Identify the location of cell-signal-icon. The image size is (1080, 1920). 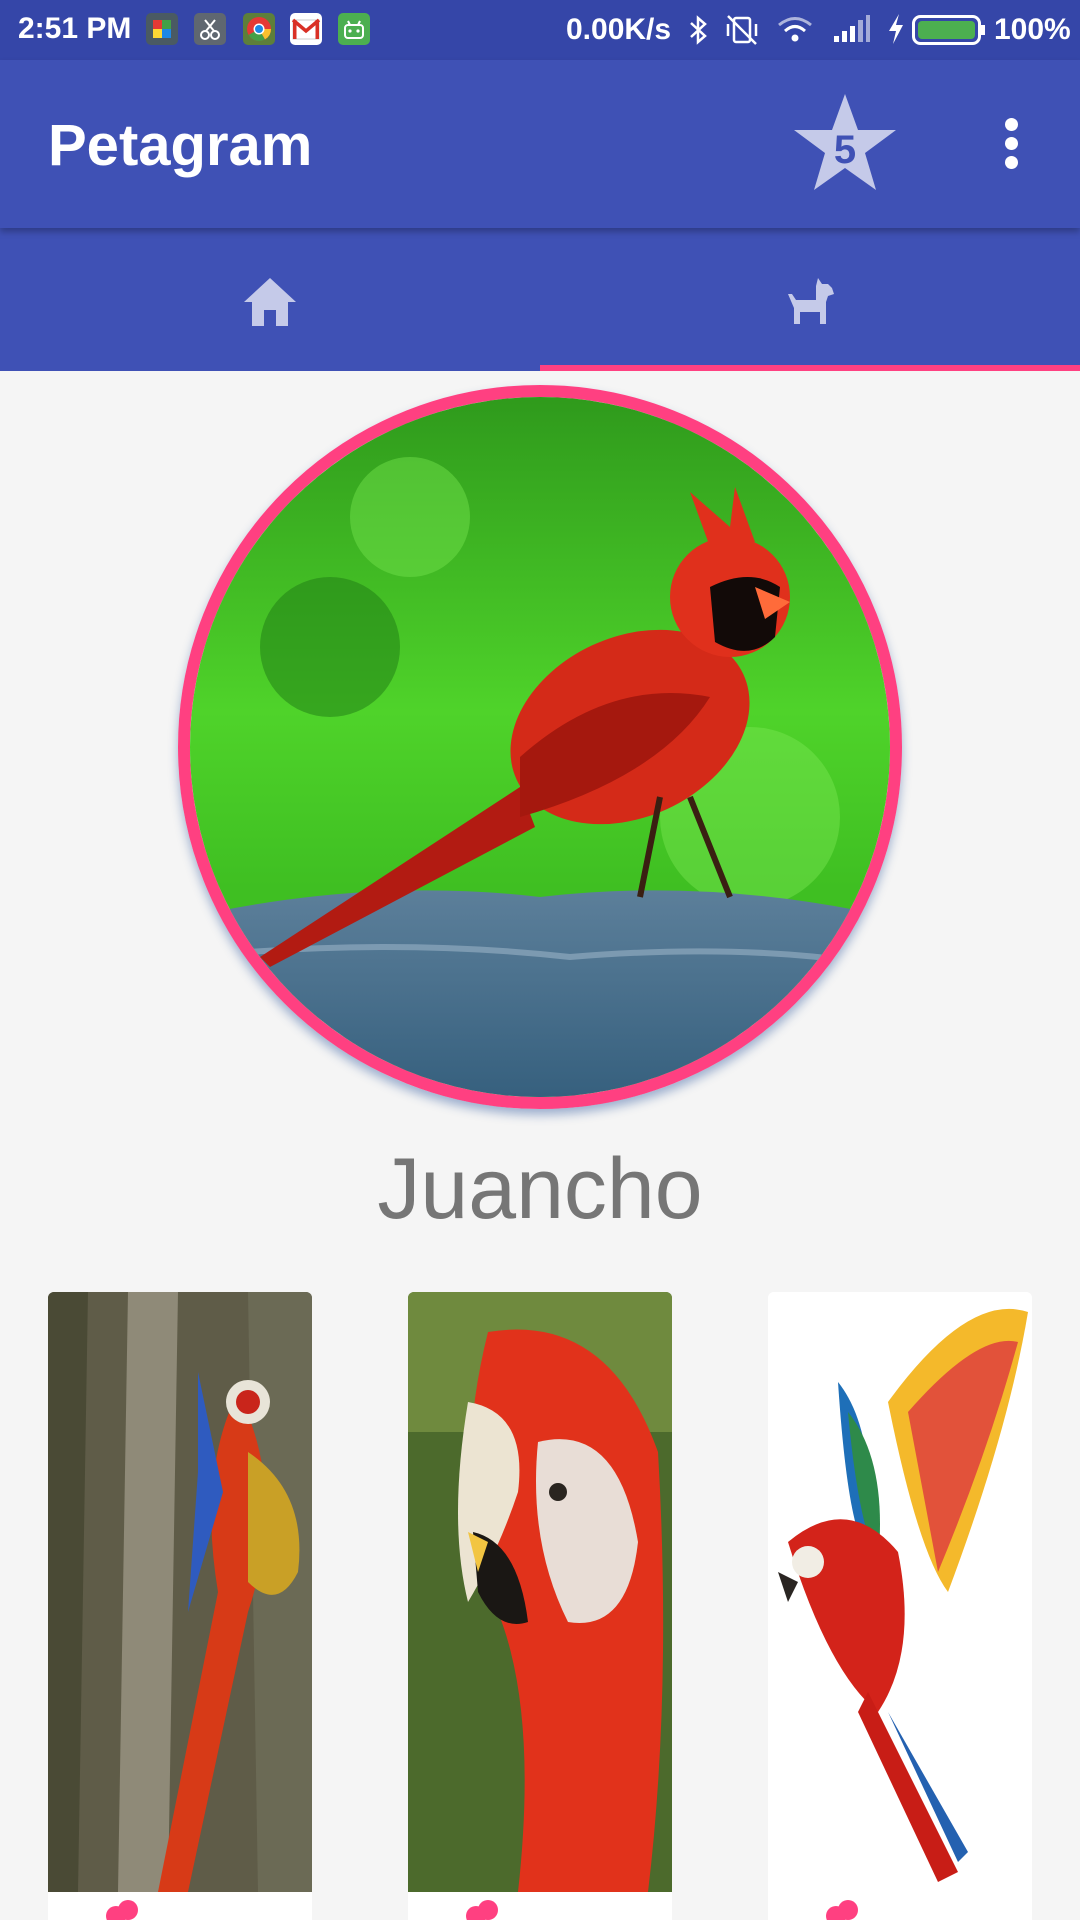
(852, 28).